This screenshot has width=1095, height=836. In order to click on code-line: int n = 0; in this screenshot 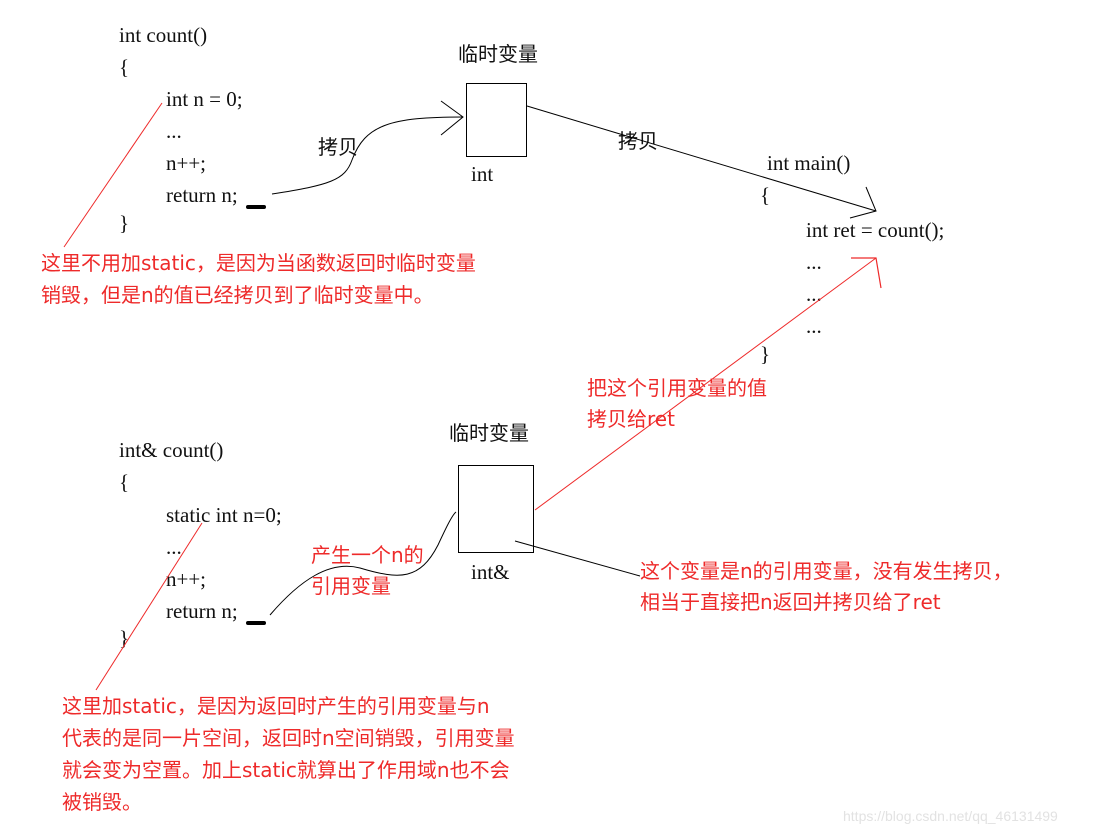, I will do `click(204, 99)`.